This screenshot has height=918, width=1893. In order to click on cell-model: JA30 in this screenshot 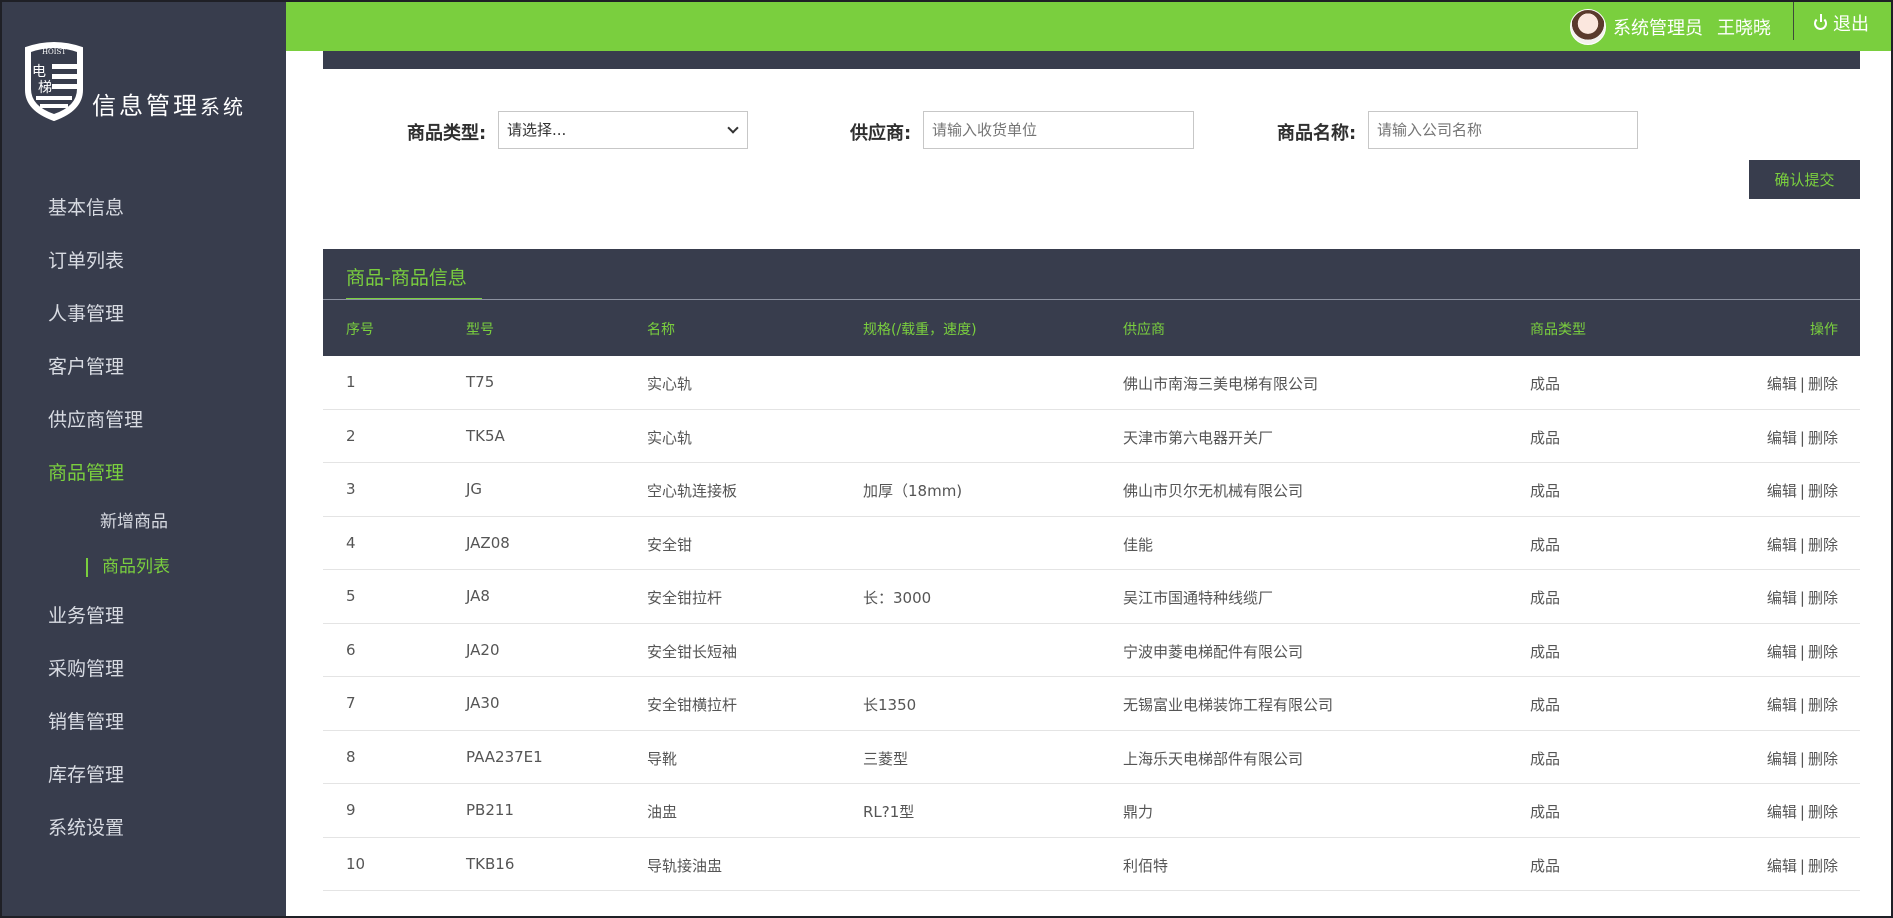, I will do `click(483, 703)`.